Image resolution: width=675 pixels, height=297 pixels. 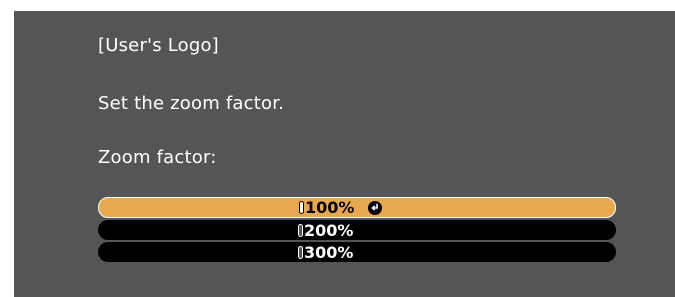 I want to click on zoom-factor-label: Zoom factor:, so click(x=157, y=157).